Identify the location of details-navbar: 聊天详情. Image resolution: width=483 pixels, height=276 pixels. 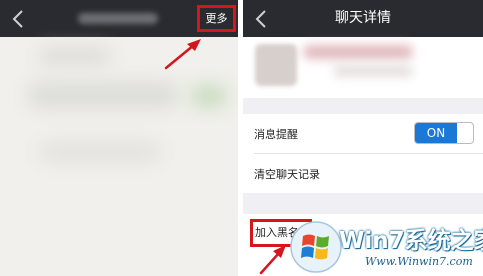
(363, 18).